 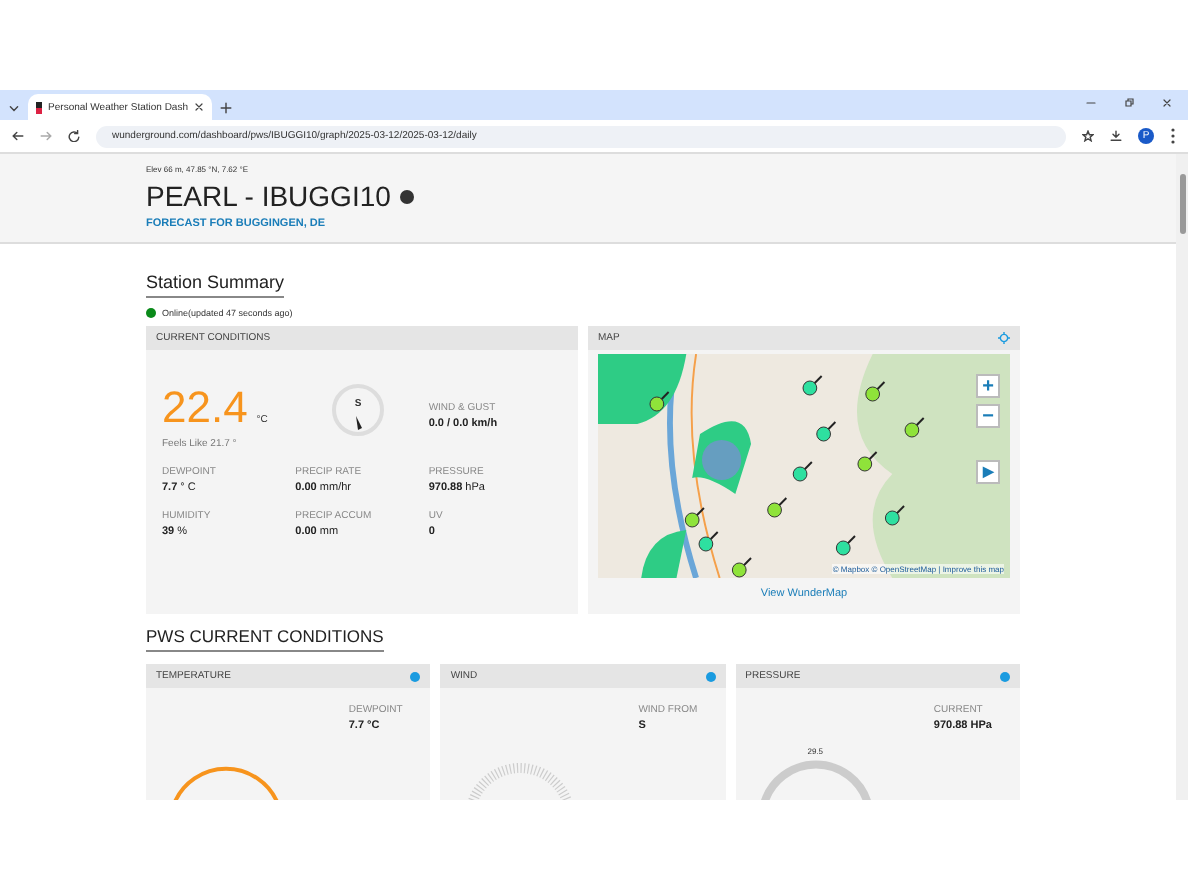 I want to click on station-title: PEARL - IBUGGI10, so click(x=268, y=196).